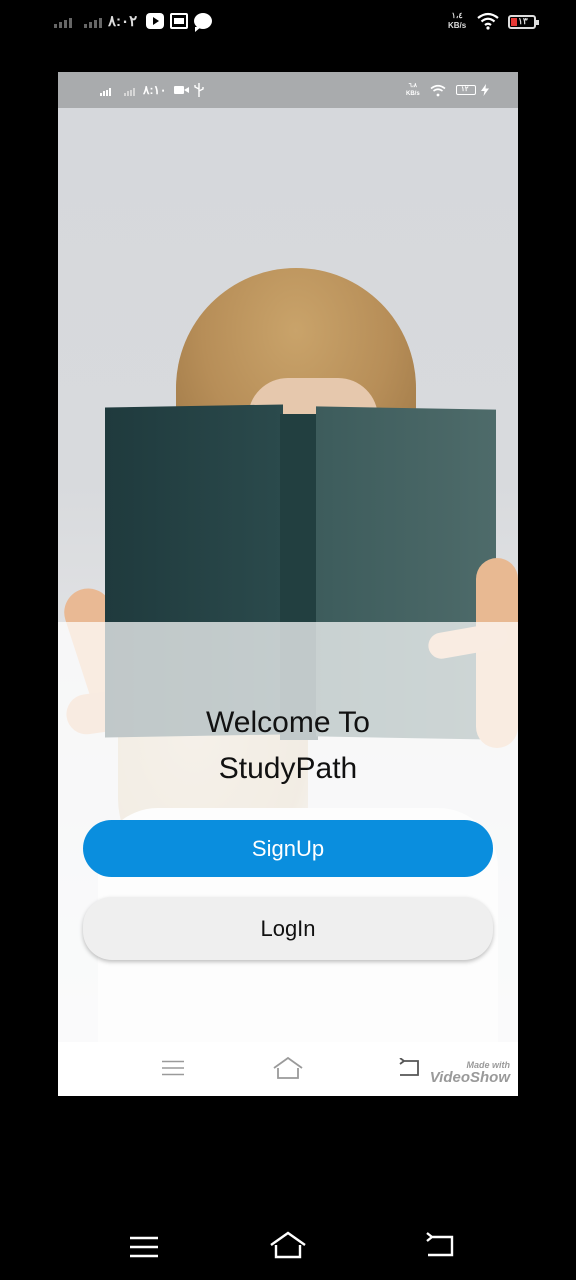 This screenshot has width=576, height=1280. What do you see at coordinates (413, 90) in the screenshot?
I see `network-speed: ٦،٨ KB/s` at bounding box center [413, 90].